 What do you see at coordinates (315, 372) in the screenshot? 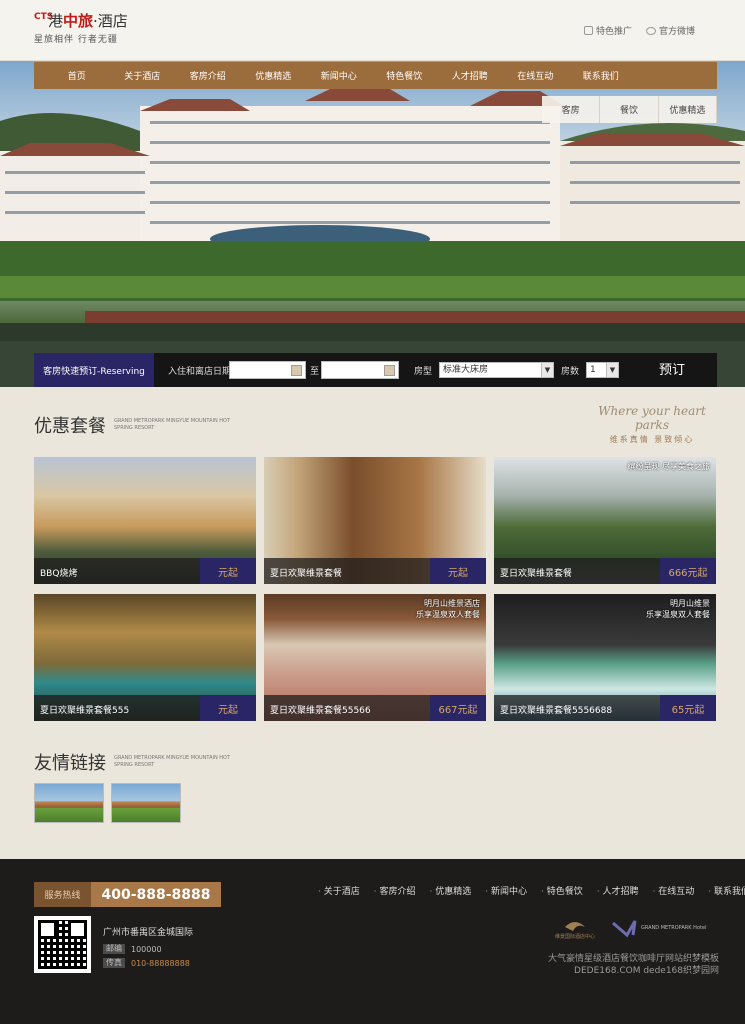
I see `date-to-label: 至` at bounding box center [315, 372].